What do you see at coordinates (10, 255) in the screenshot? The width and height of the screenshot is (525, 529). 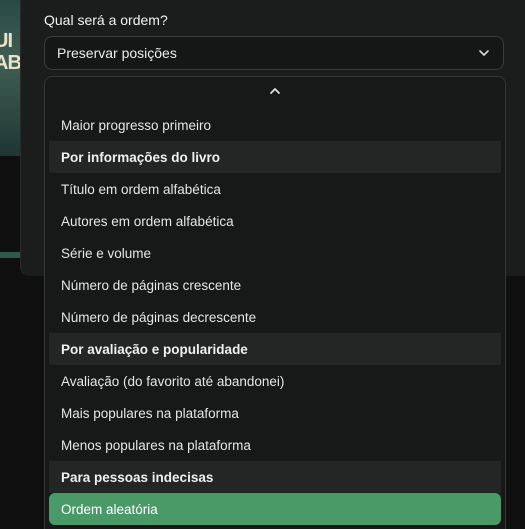 I see `progress-strip` at bounding box center [10, 255].